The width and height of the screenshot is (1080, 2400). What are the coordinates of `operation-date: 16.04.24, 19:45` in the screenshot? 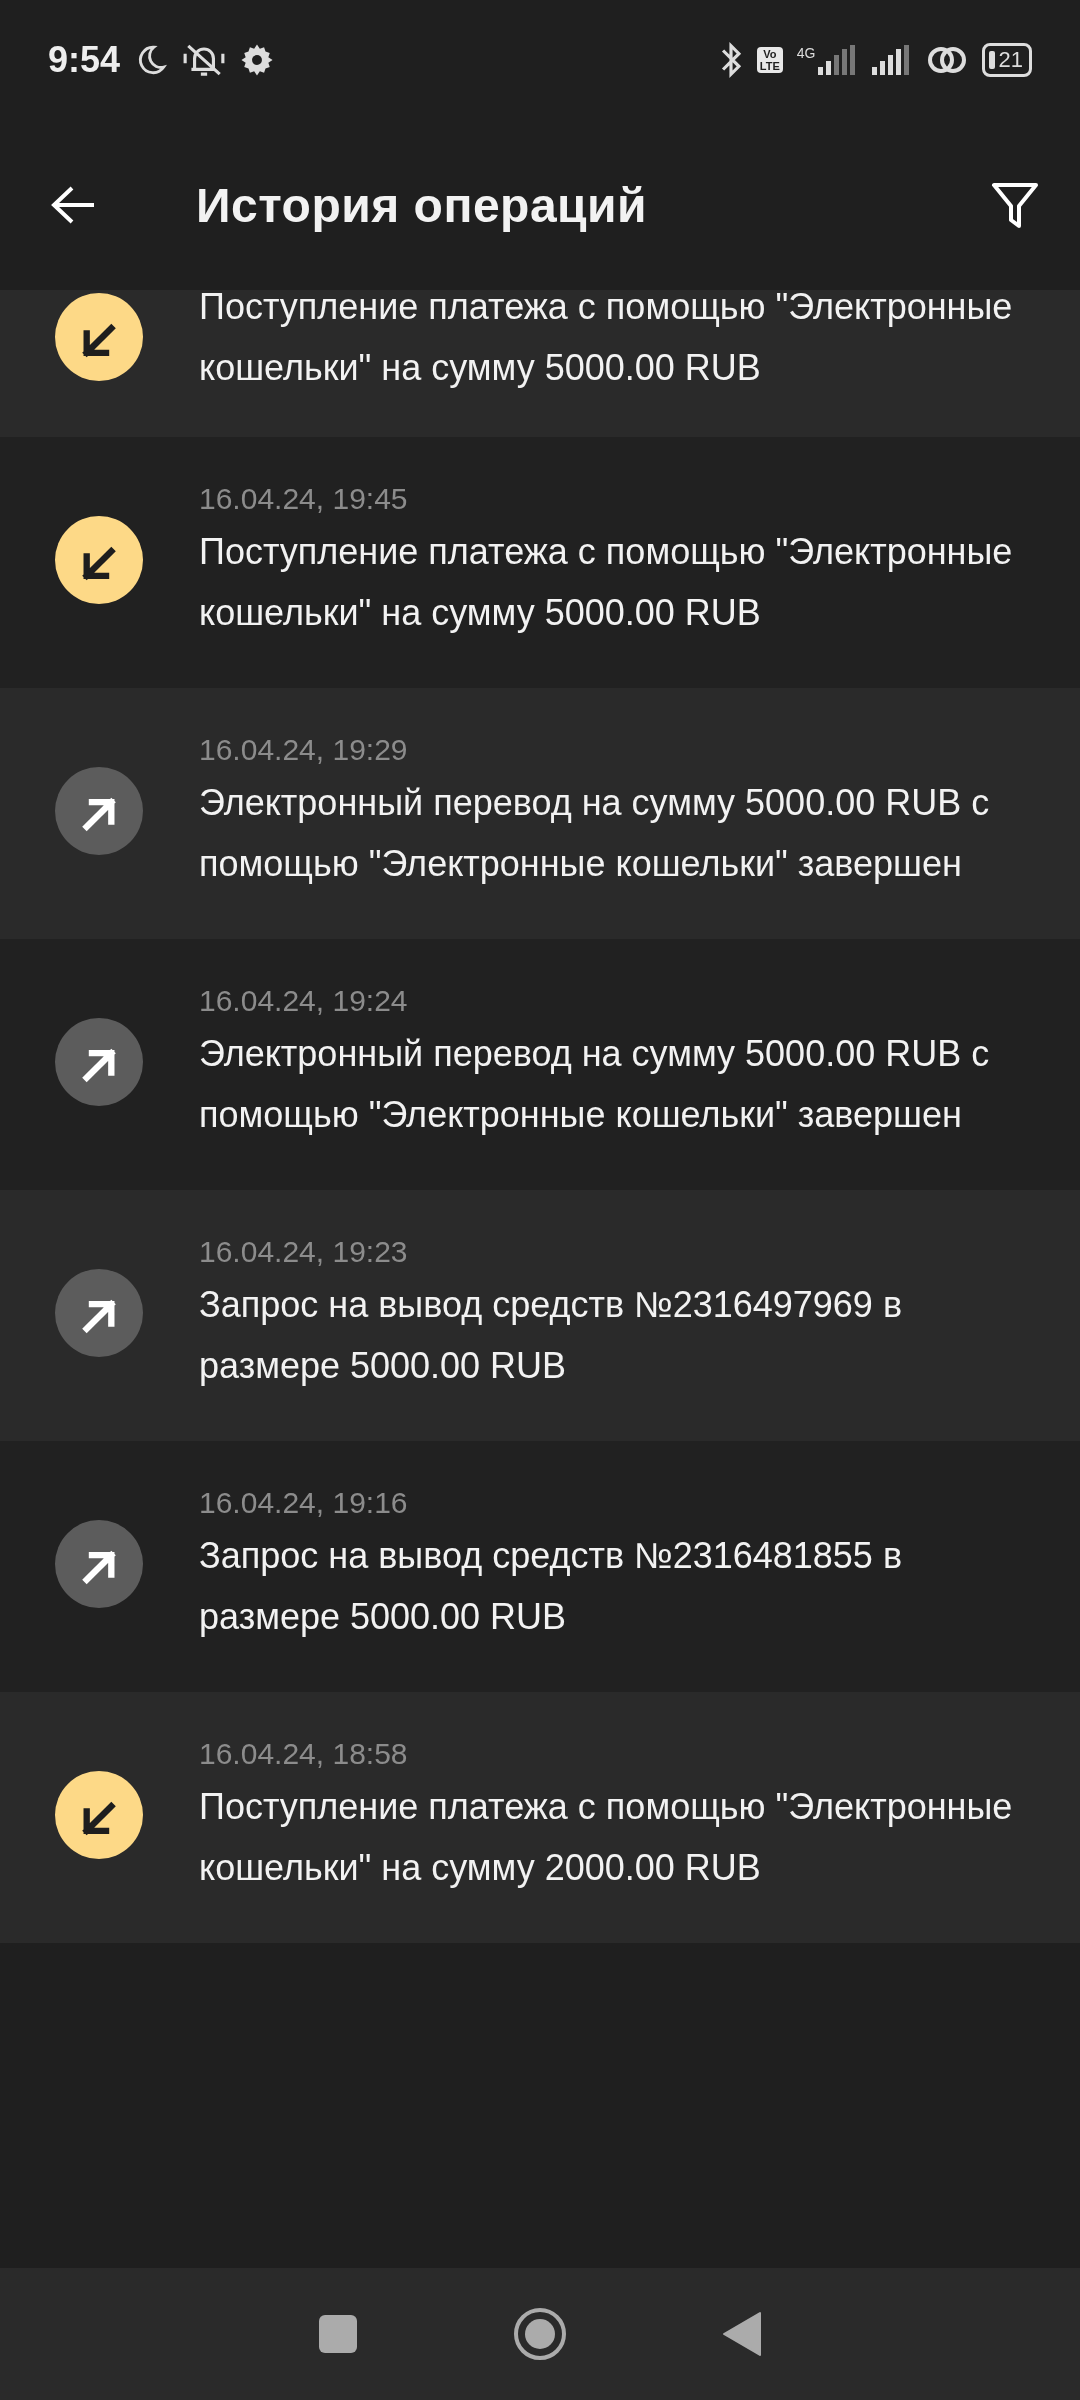 It's located at (304, 499).